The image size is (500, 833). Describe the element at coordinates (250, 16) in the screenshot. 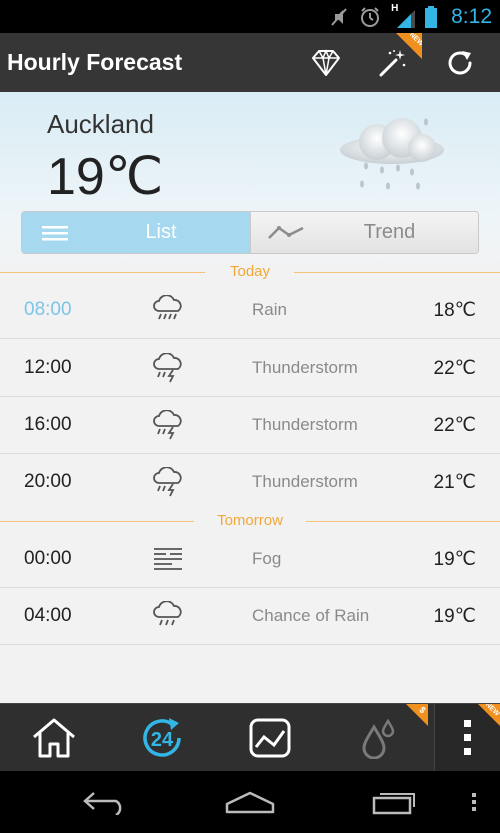

I see `status-bar: H 8:12` at that location.